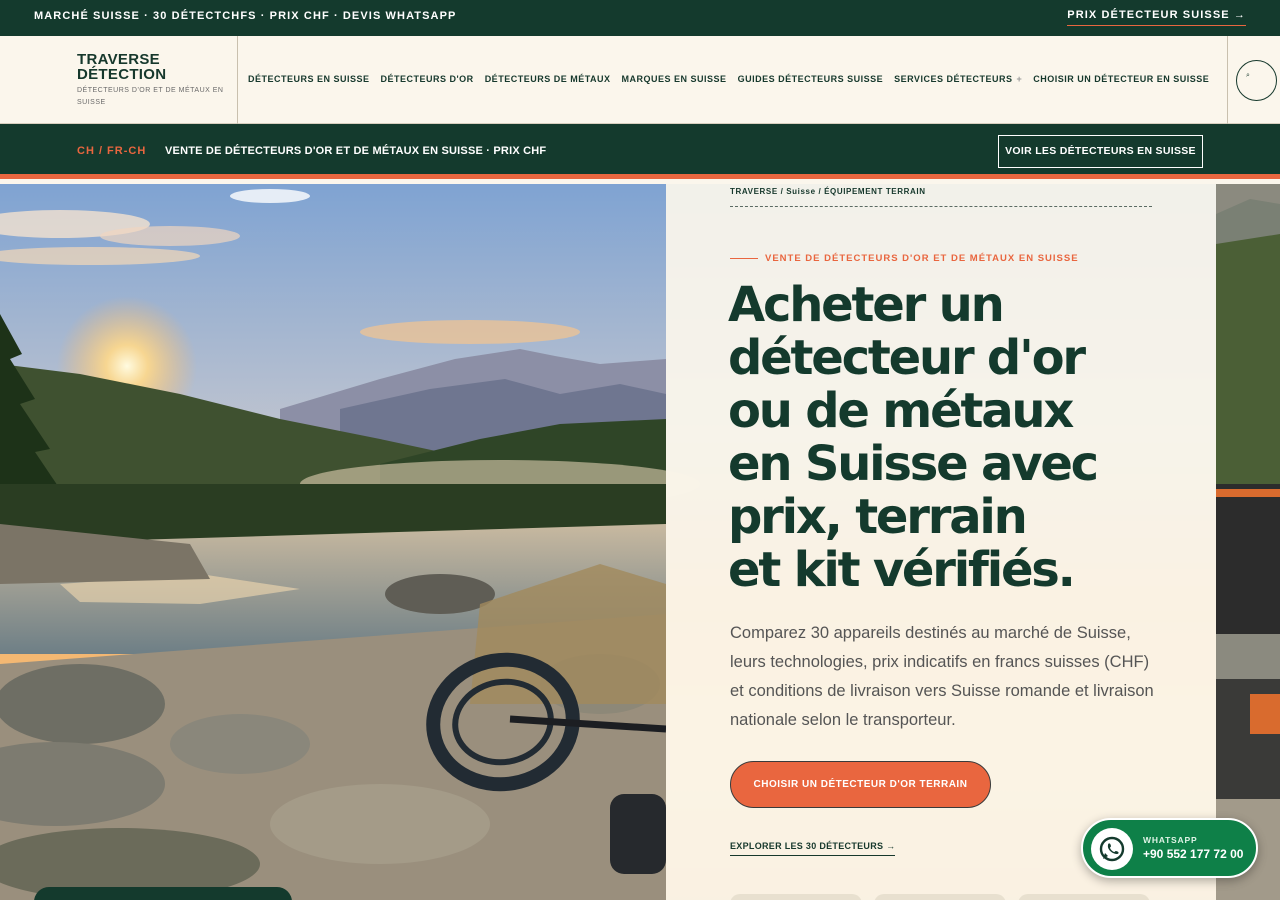 This screenshot has width=1280, height=900. What do you see at coordinates (860, 784) in the screenshot?
I see `choose-gold-detector-button: CHOISIR UN DÉTECTEUR D'OR TERRAIN` at bounding box center [860, 784].